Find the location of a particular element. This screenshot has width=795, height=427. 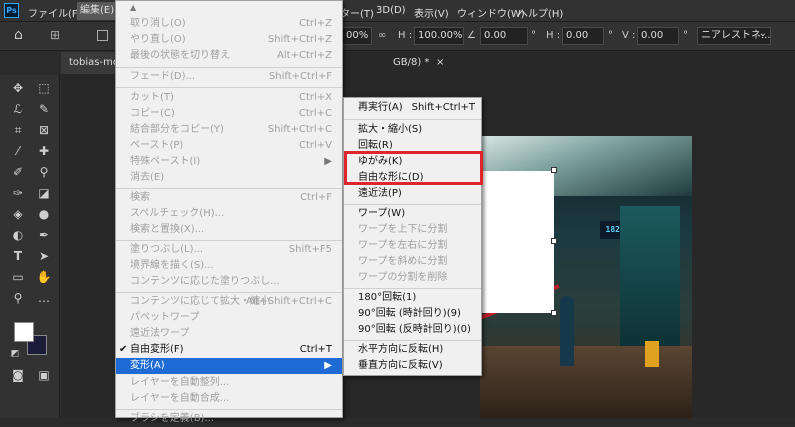

menu-item-perspective: 遠近法(P) is located at coordinates (412, 194).